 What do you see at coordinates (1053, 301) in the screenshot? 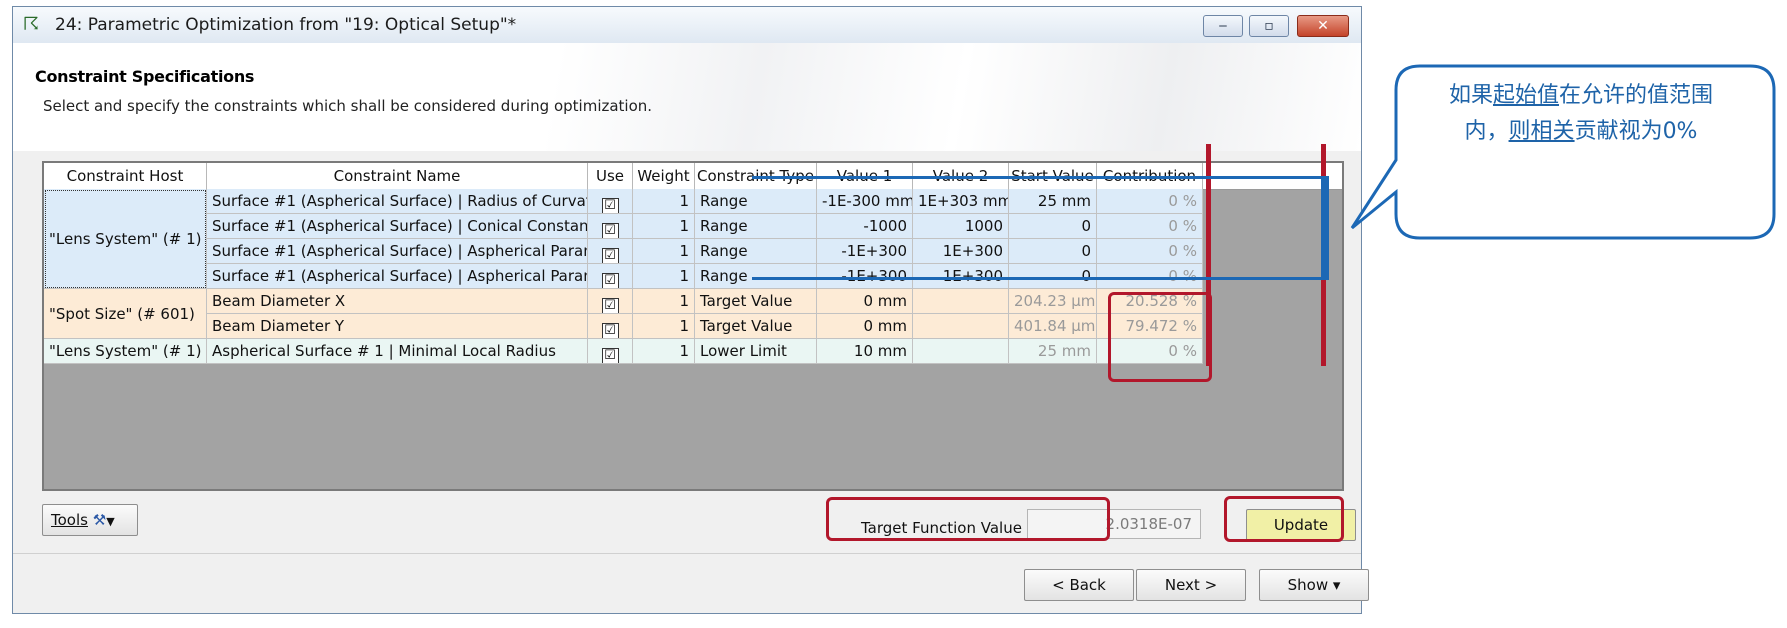
I see `start-value: 204.23 µm` at bounding box center [1053, 301].